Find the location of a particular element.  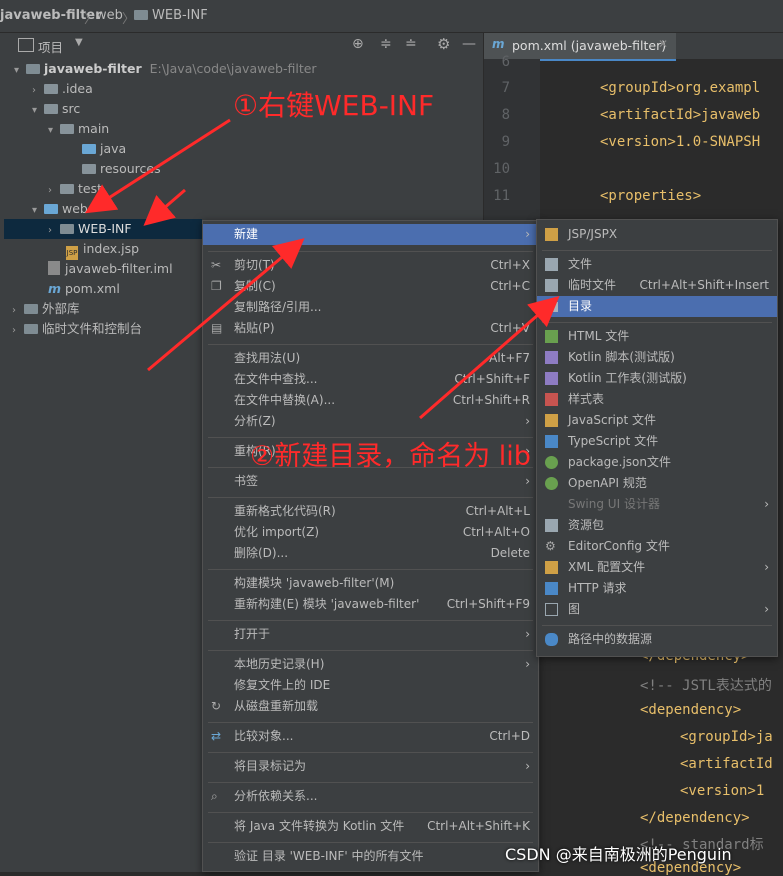

annotation-step2: ②新建目录，命名为 lib is located at coordinates (390, 456).